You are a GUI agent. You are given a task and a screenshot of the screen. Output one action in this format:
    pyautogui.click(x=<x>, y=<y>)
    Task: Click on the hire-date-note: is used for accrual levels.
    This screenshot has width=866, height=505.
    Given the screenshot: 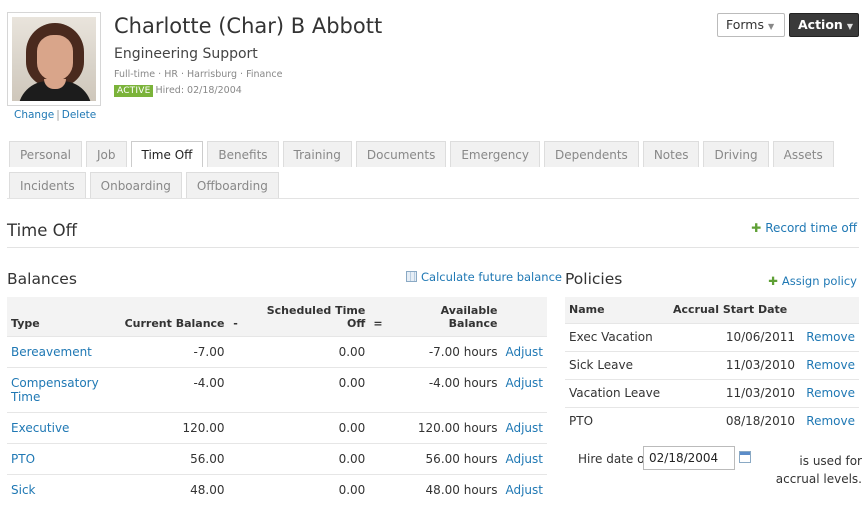 What is the action you would take?
    pyautogui.click(x=818, y=470)
    